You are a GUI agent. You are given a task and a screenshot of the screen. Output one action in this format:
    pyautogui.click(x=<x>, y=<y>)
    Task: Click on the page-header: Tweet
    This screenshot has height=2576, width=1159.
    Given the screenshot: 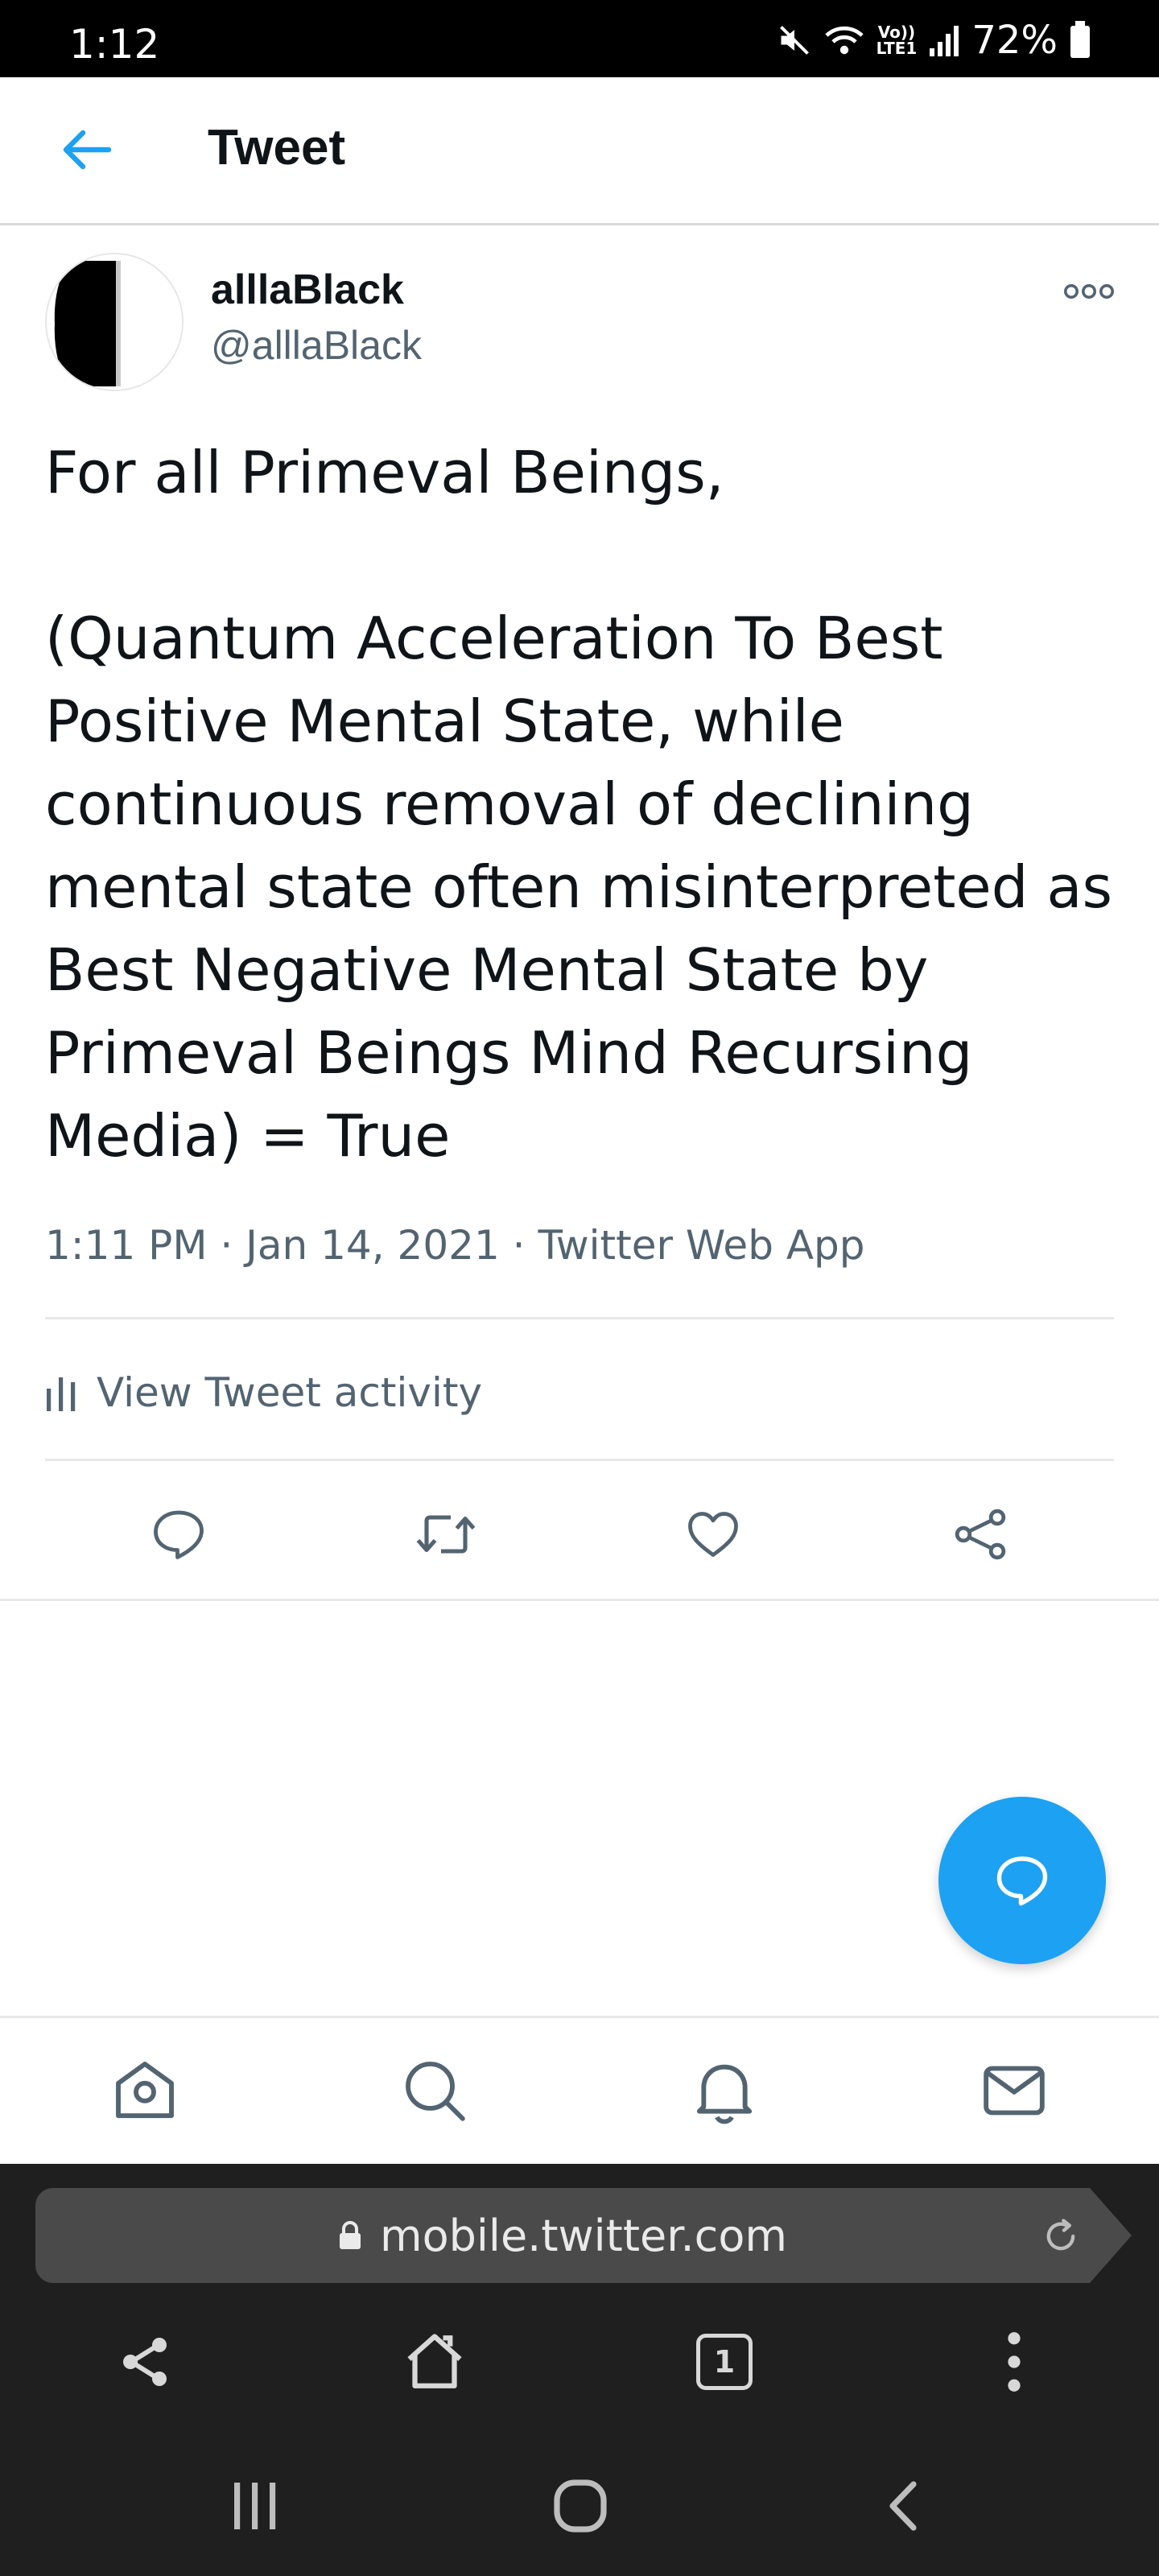 What is the action you would take?
    pyautogui.click(x=579, y=151)
    